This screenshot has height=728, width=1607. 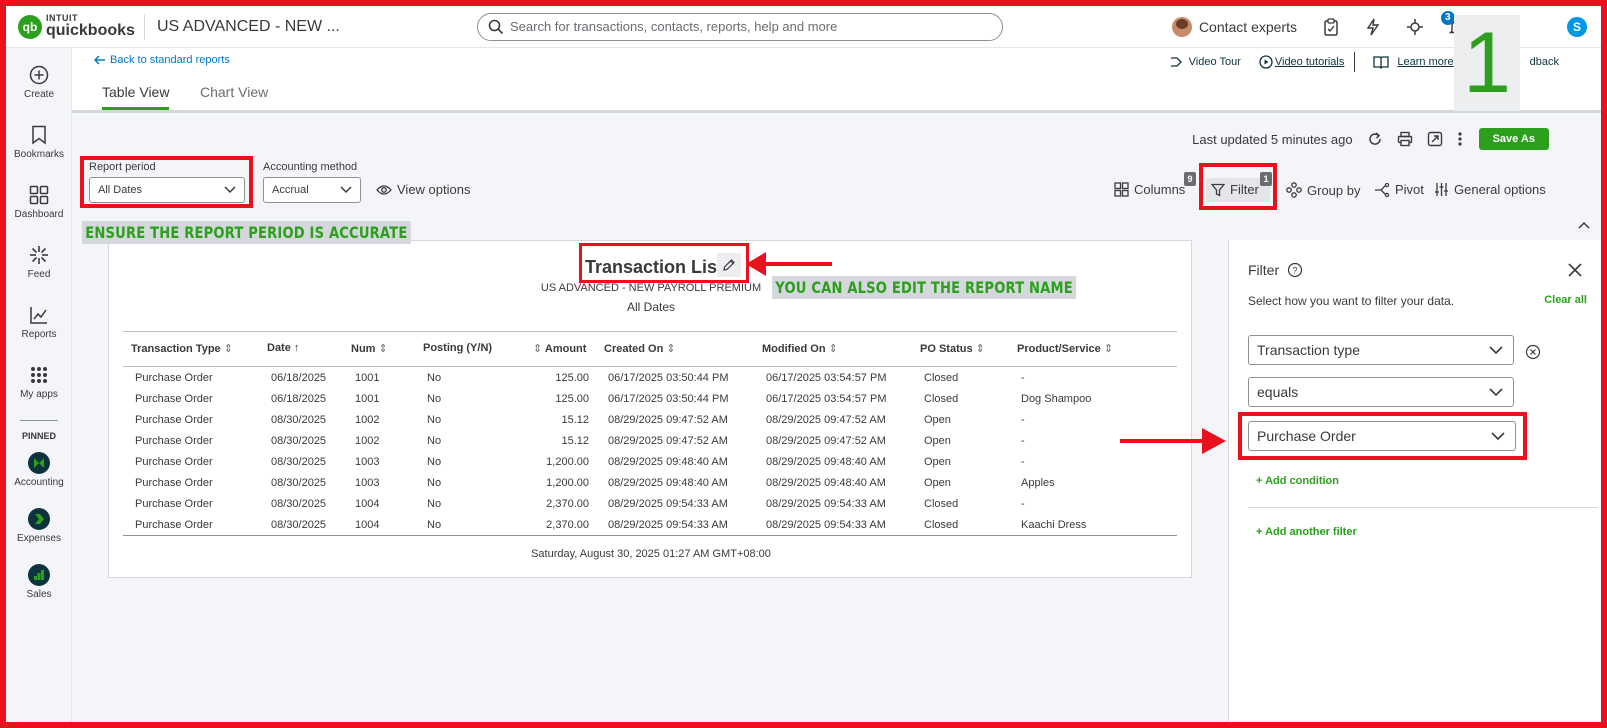 I want to click on nav-expenses: Expenses, so click(x=39, y=526).